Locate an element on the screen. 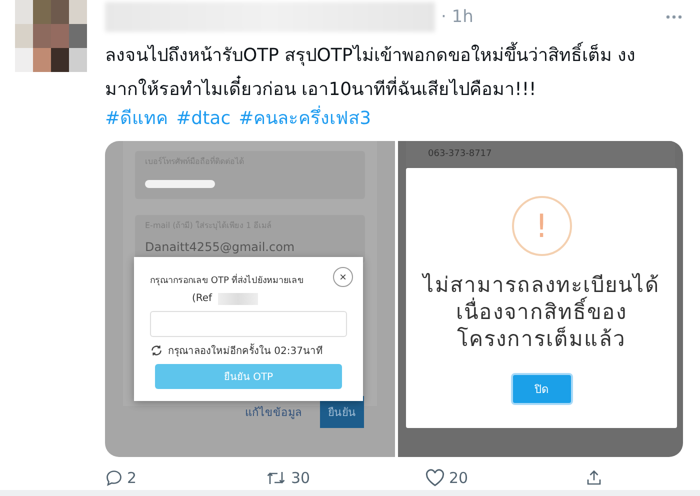 The height and width of the screenshot is (496, 700). edit-link: แก้ไขข้อมูล is located at coordinates (273, 411).